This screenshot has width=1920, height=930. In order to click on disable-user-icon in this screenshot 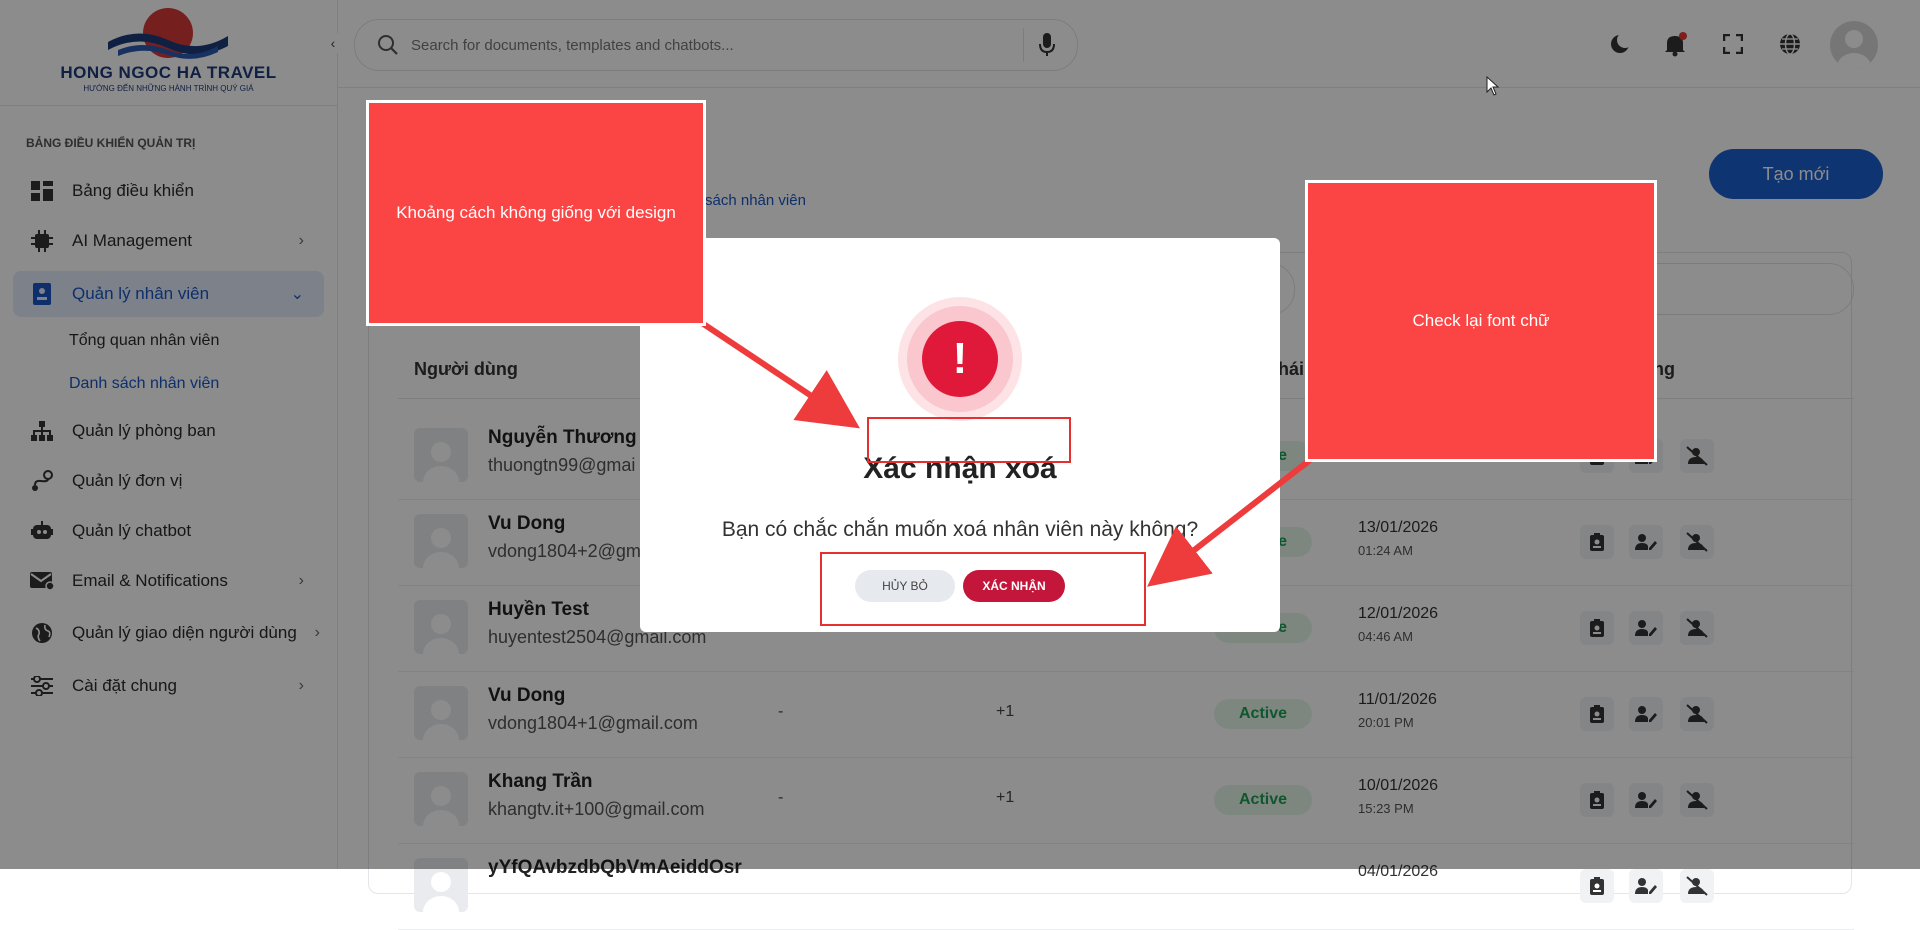, I will do `click(1697, 886)`.